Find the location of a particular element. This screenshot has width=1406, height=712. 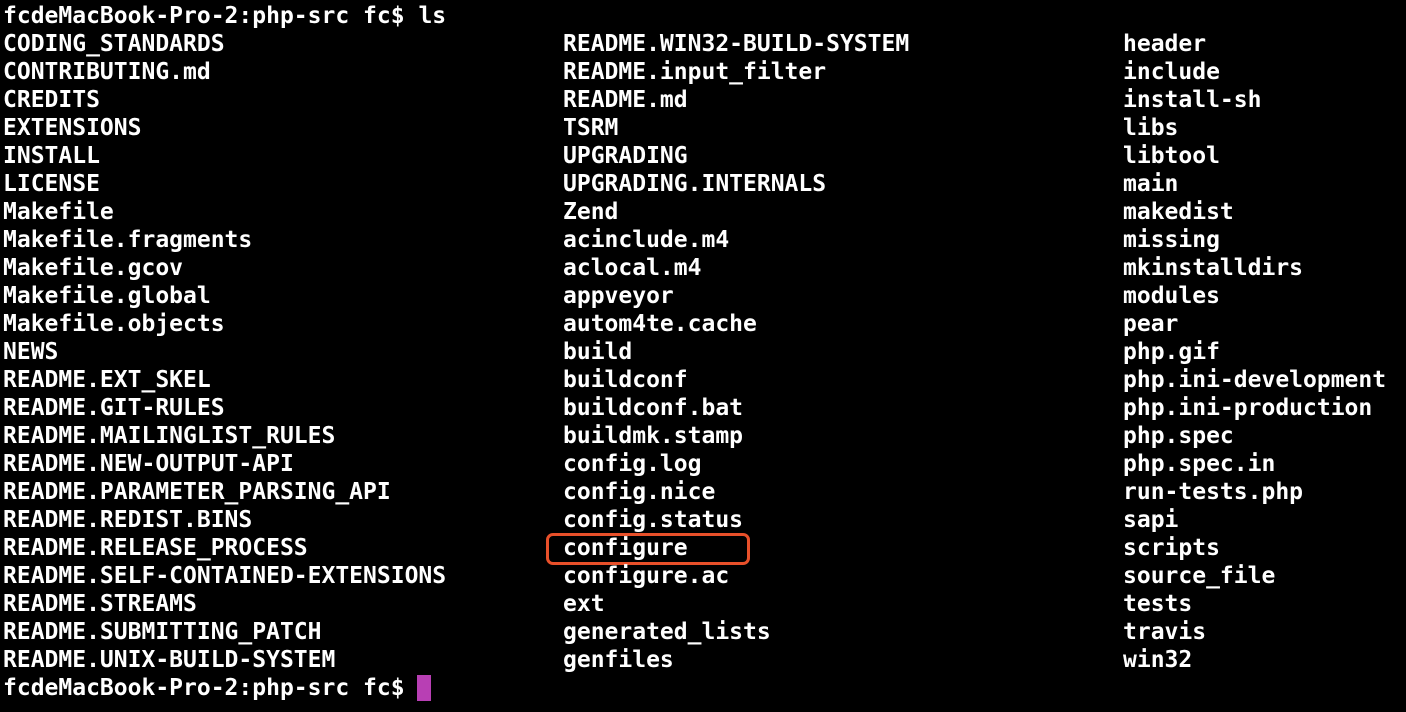

listing-entry: README.UNIX-BUILD-SYSTEM is located at coordinates (169, 660).